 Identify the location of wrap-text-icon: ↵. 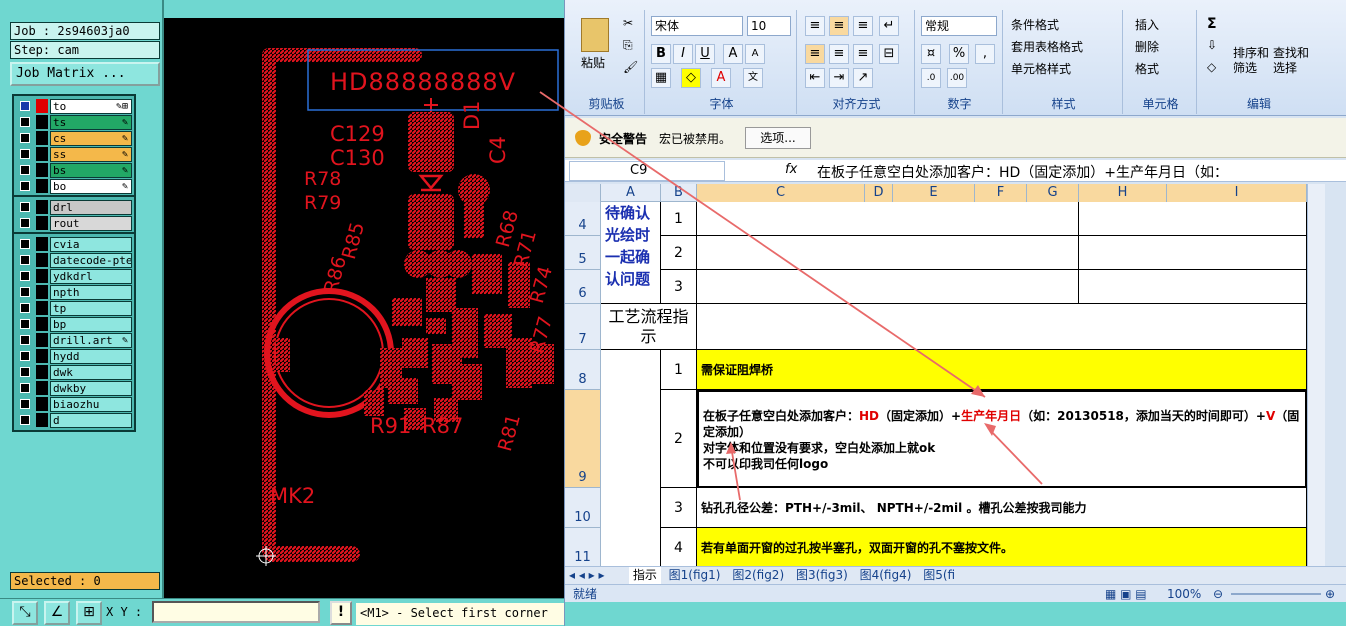
(889, 26).